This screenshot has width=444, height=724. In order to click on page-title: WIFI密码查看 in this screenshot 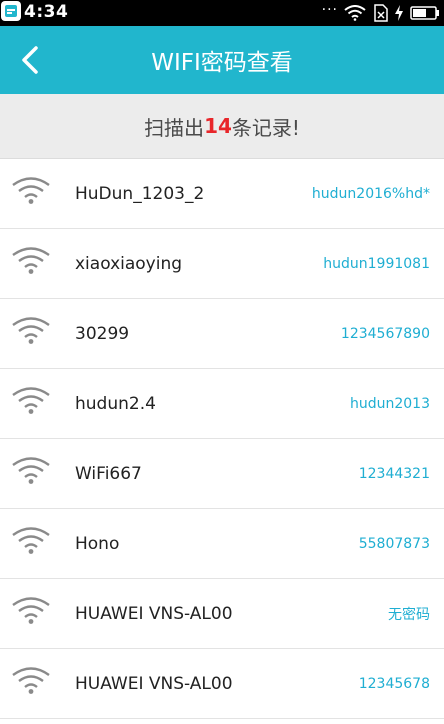, I will do `click(222, 63)`.